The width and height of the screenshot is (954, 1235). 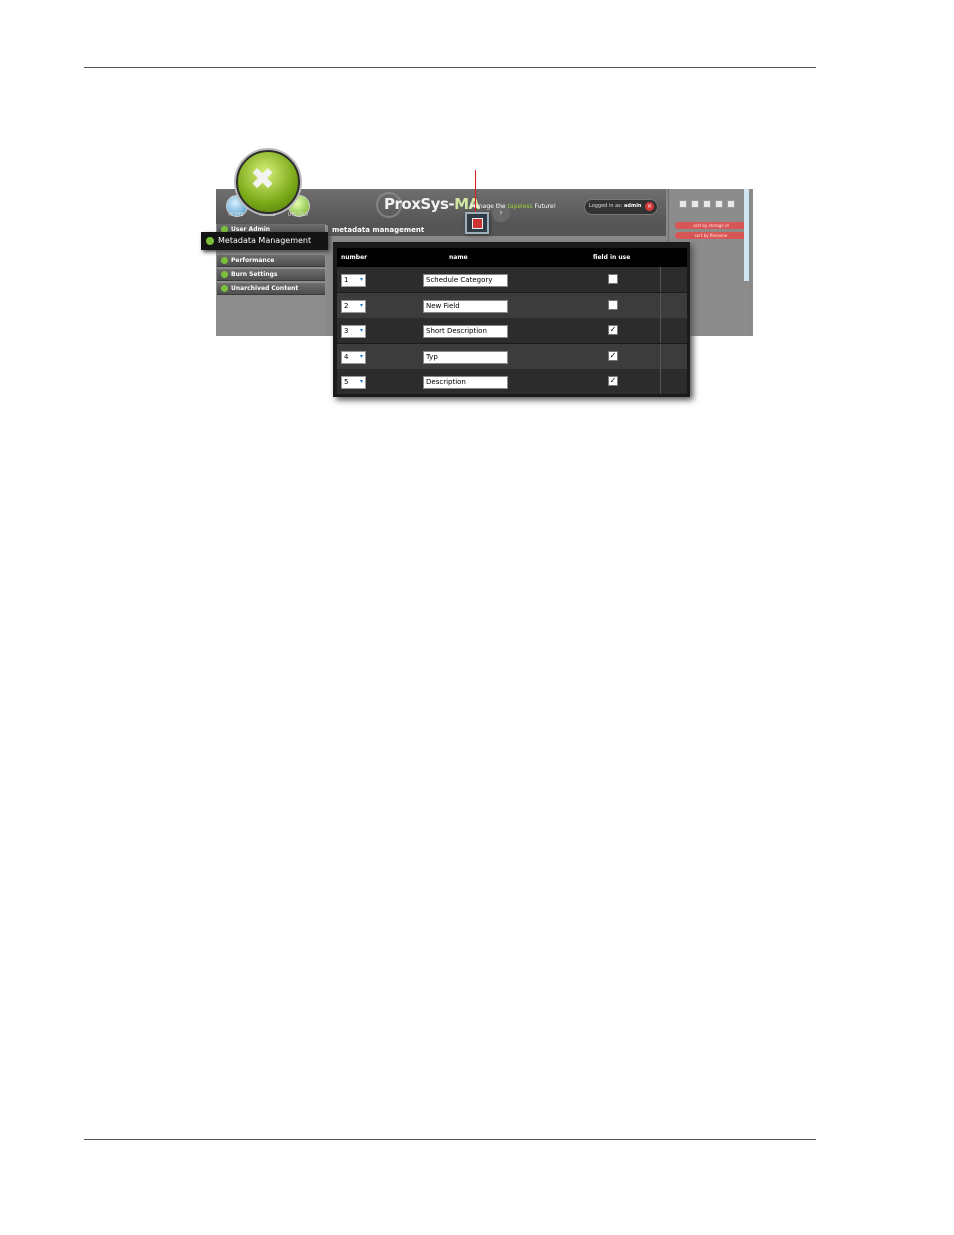 I want to click on name-value: Schedule Category, so click(x=459, y=280).